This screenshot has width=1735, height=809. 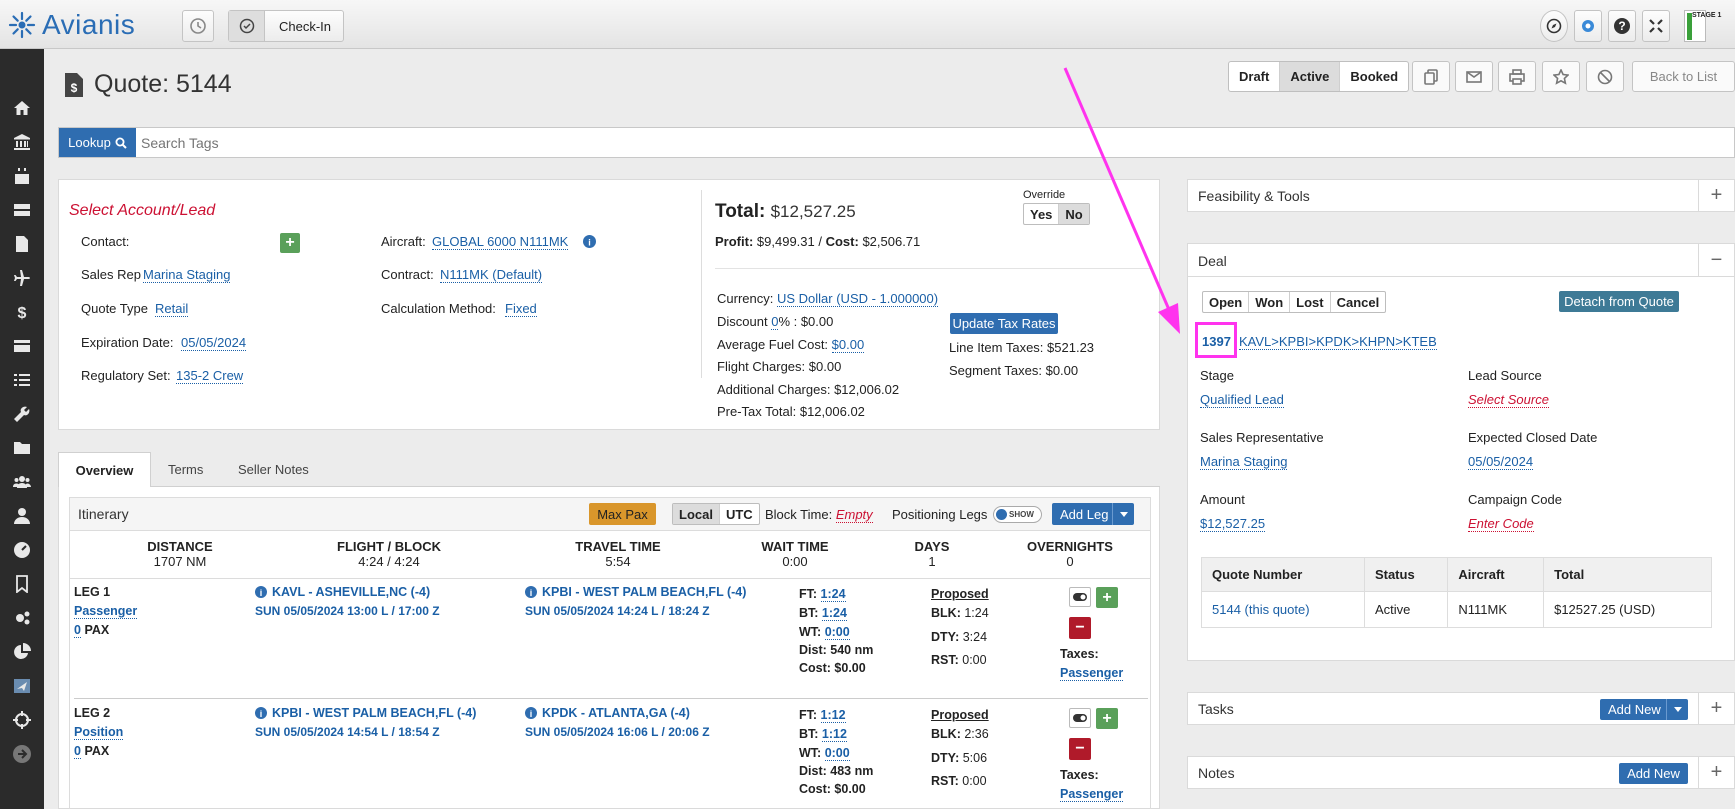 What do you see at coordinates (1716, 708) in the screenshot?
I see `expand-tasks-button: +` at bounding box center [1716, 708].